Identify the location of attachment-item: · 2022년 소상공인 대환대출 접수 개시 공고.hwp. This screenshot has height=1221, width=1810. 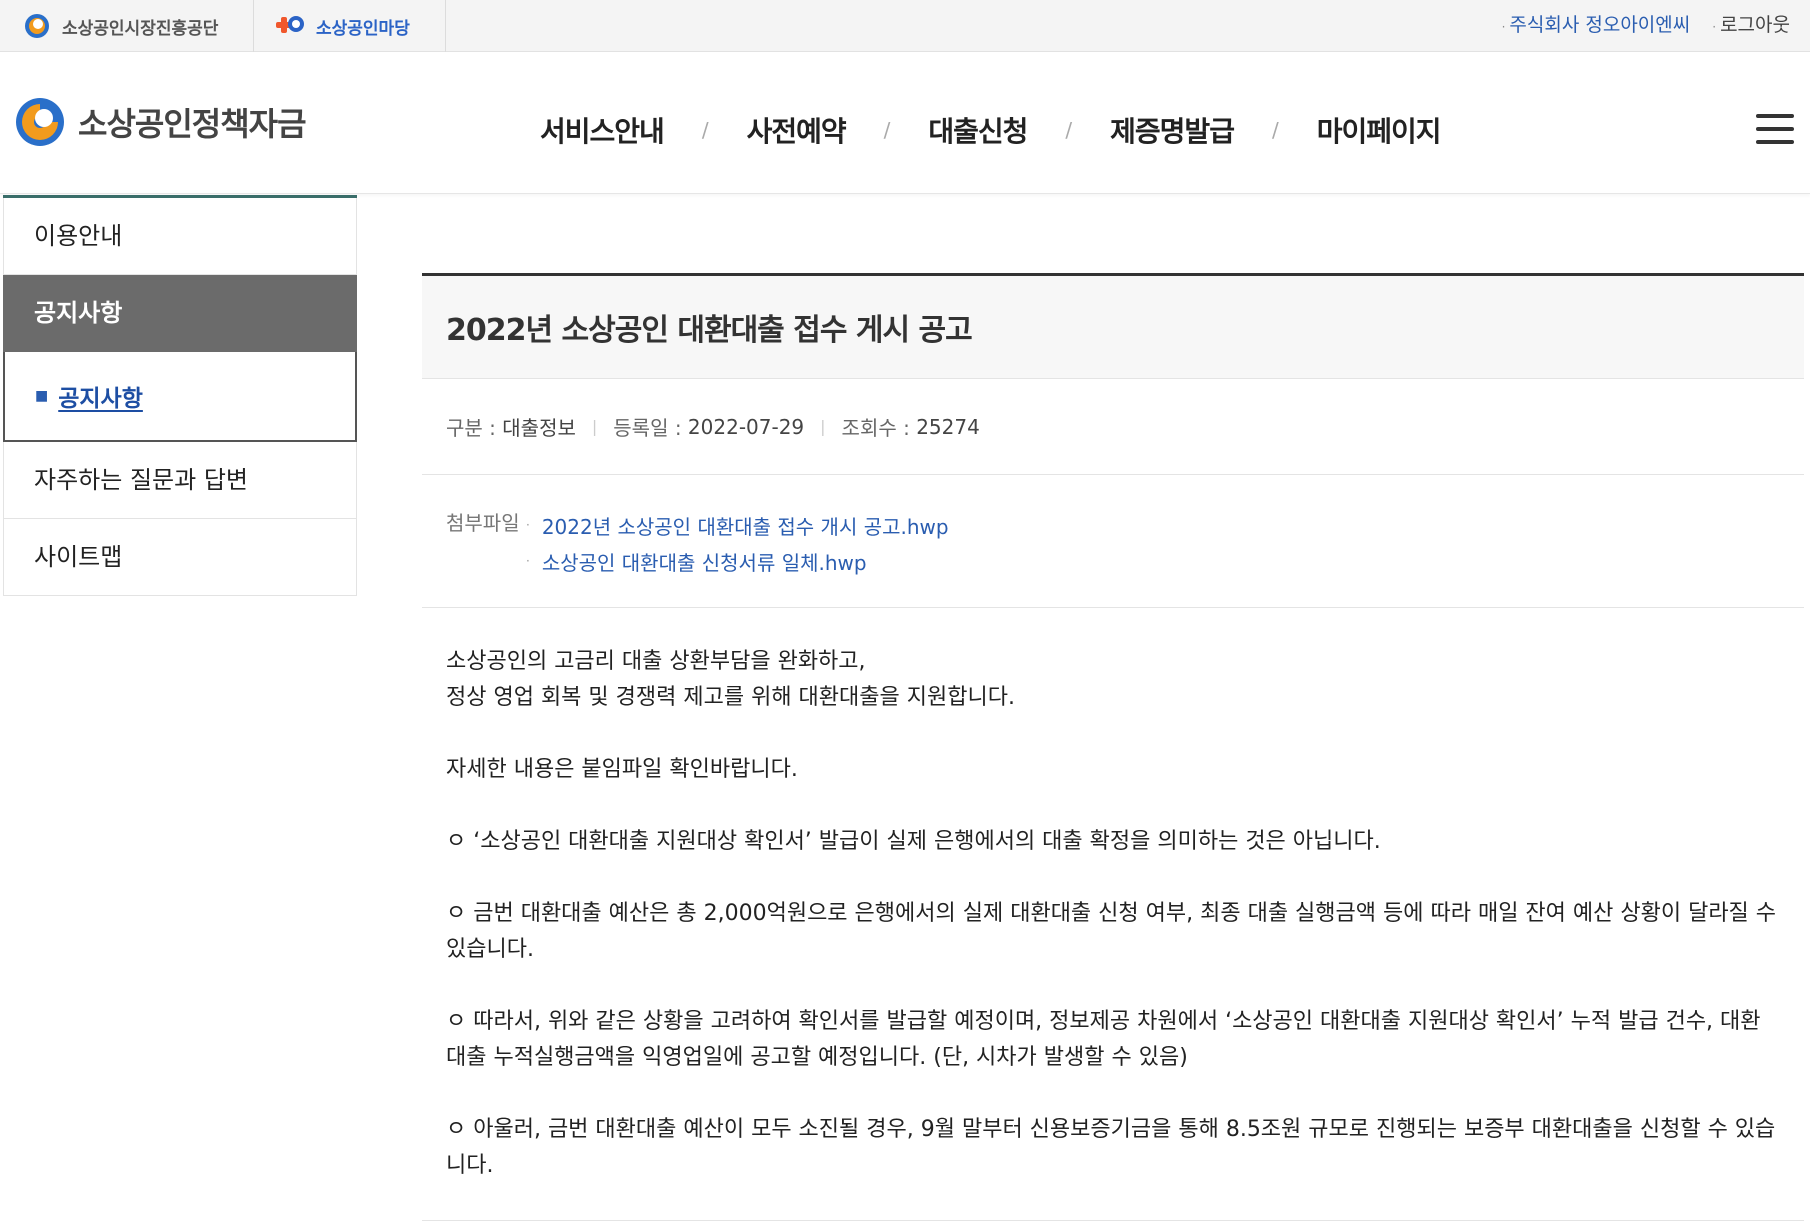
(737, 525).